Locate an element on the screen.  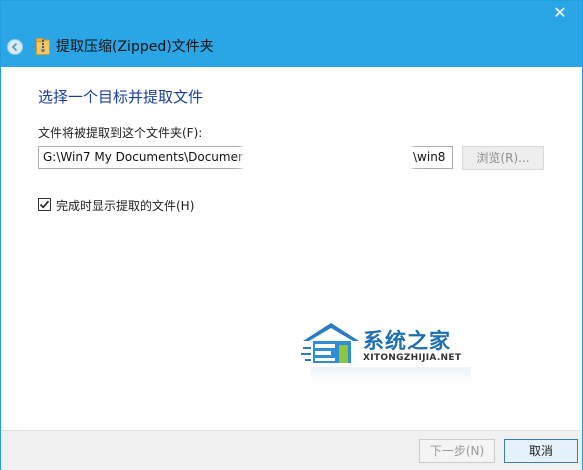
zipped-folder-icon is located at coordinates (43, 46).